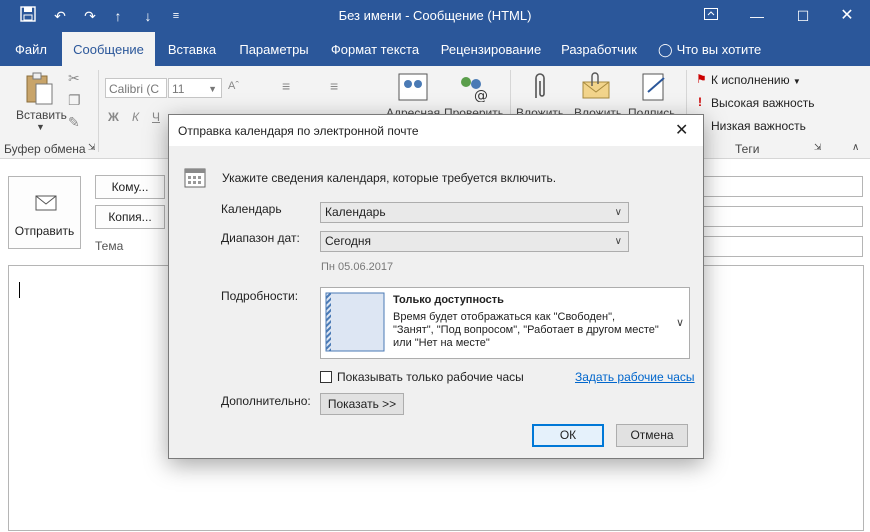  I want to click on low-importance-button: Низкая важность, so click(758, 126).